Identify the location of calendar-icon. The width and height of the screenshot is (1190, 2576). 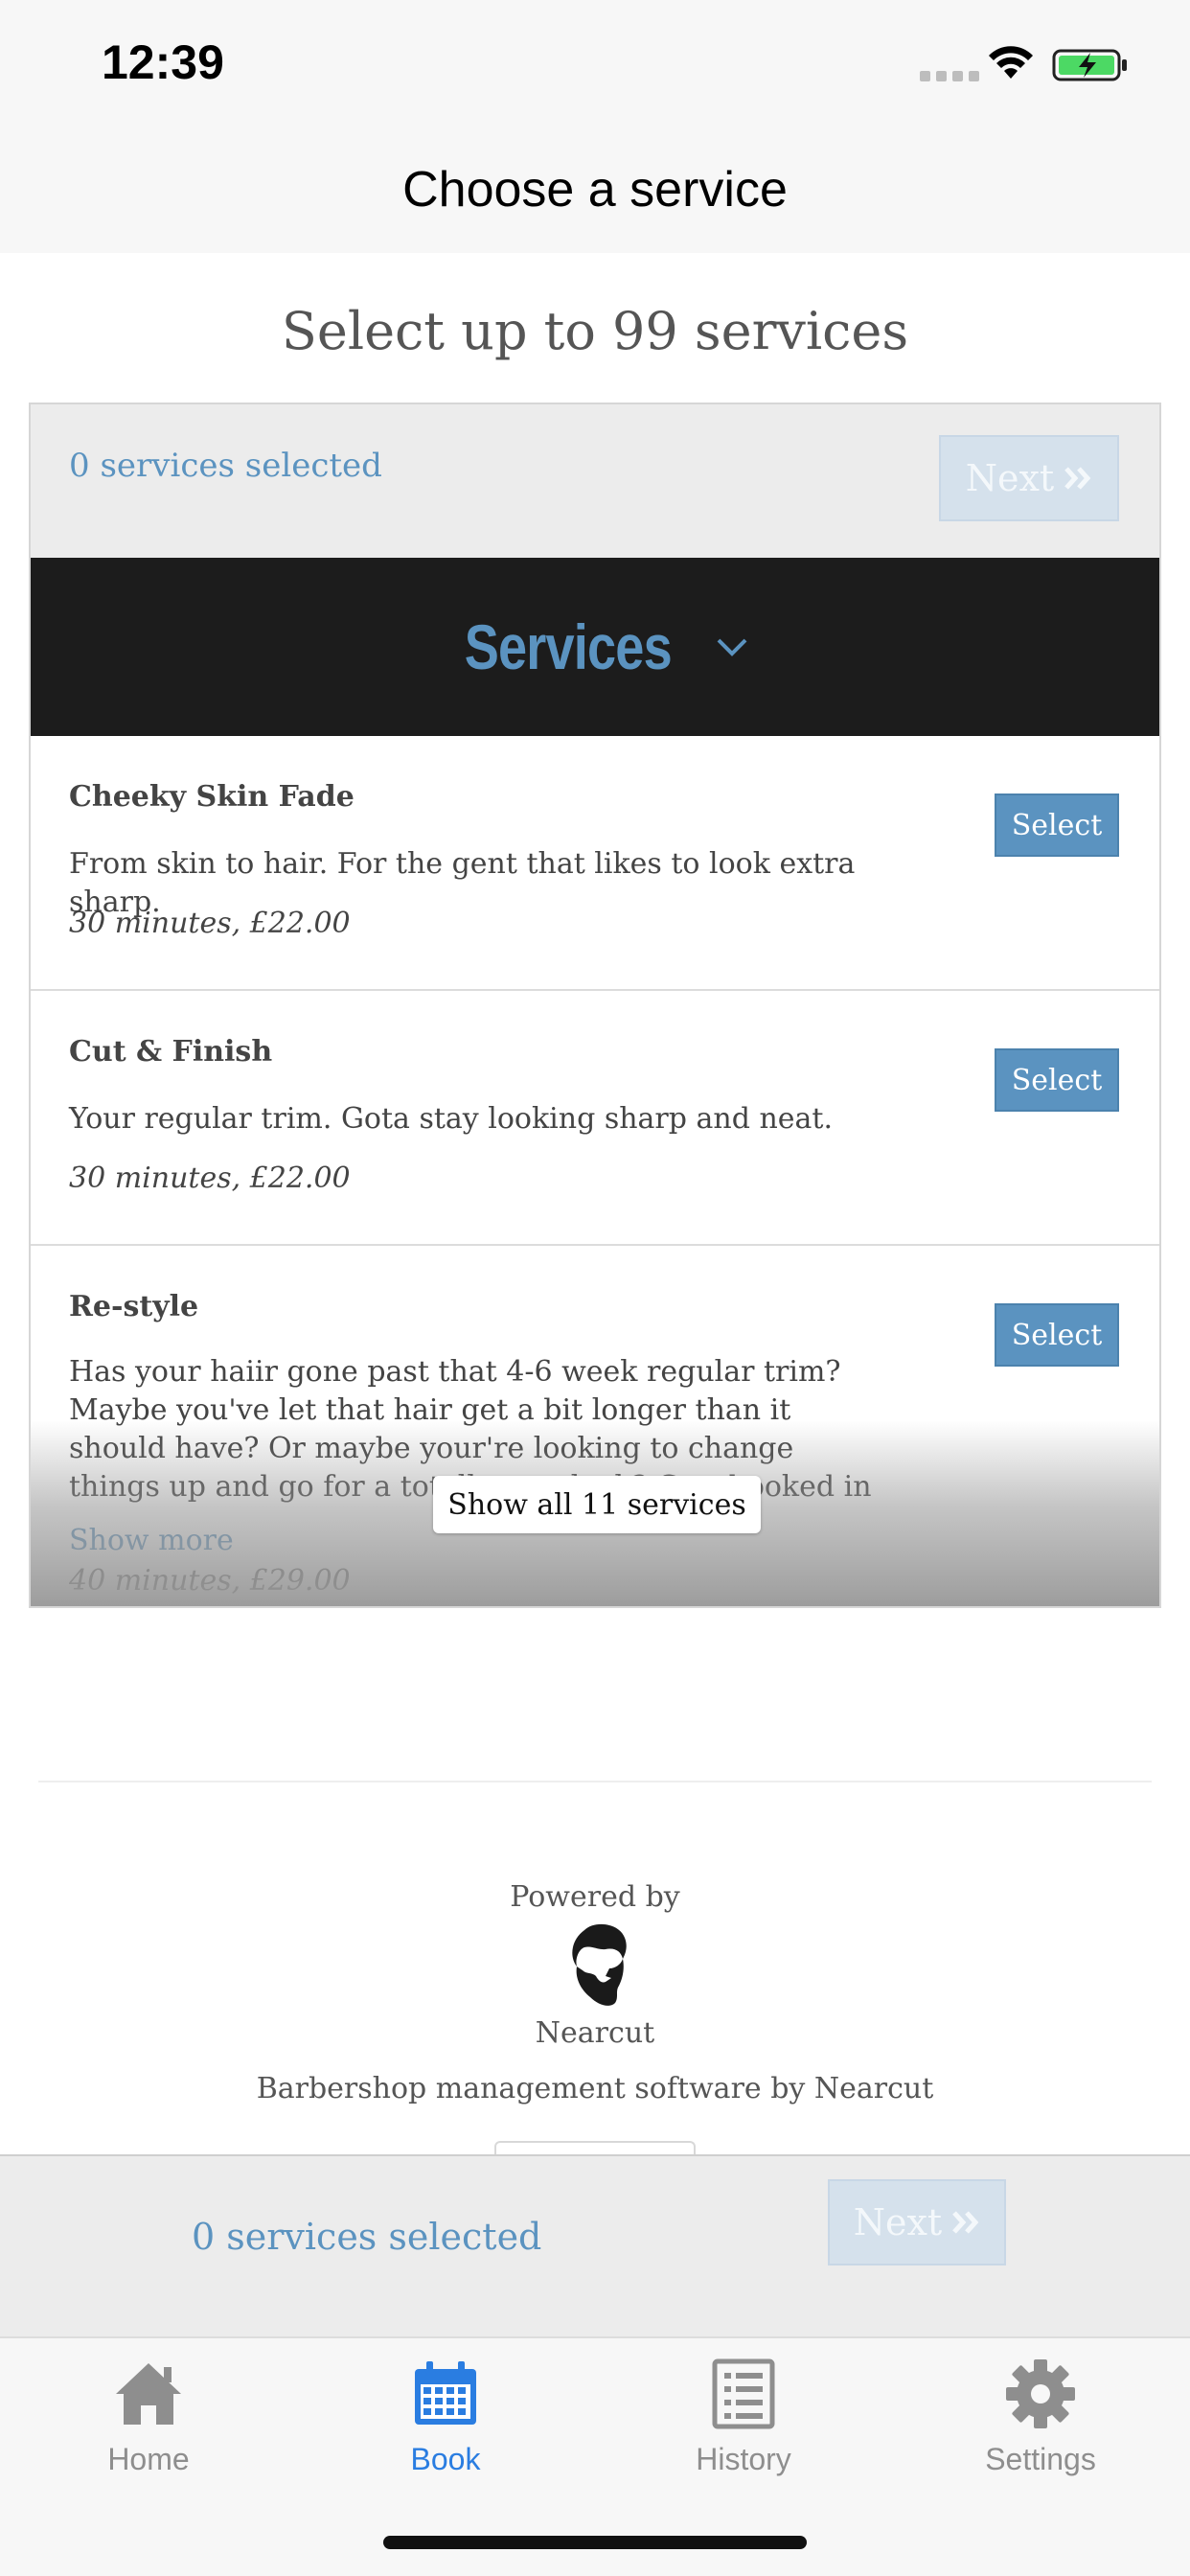
(445, 2393).